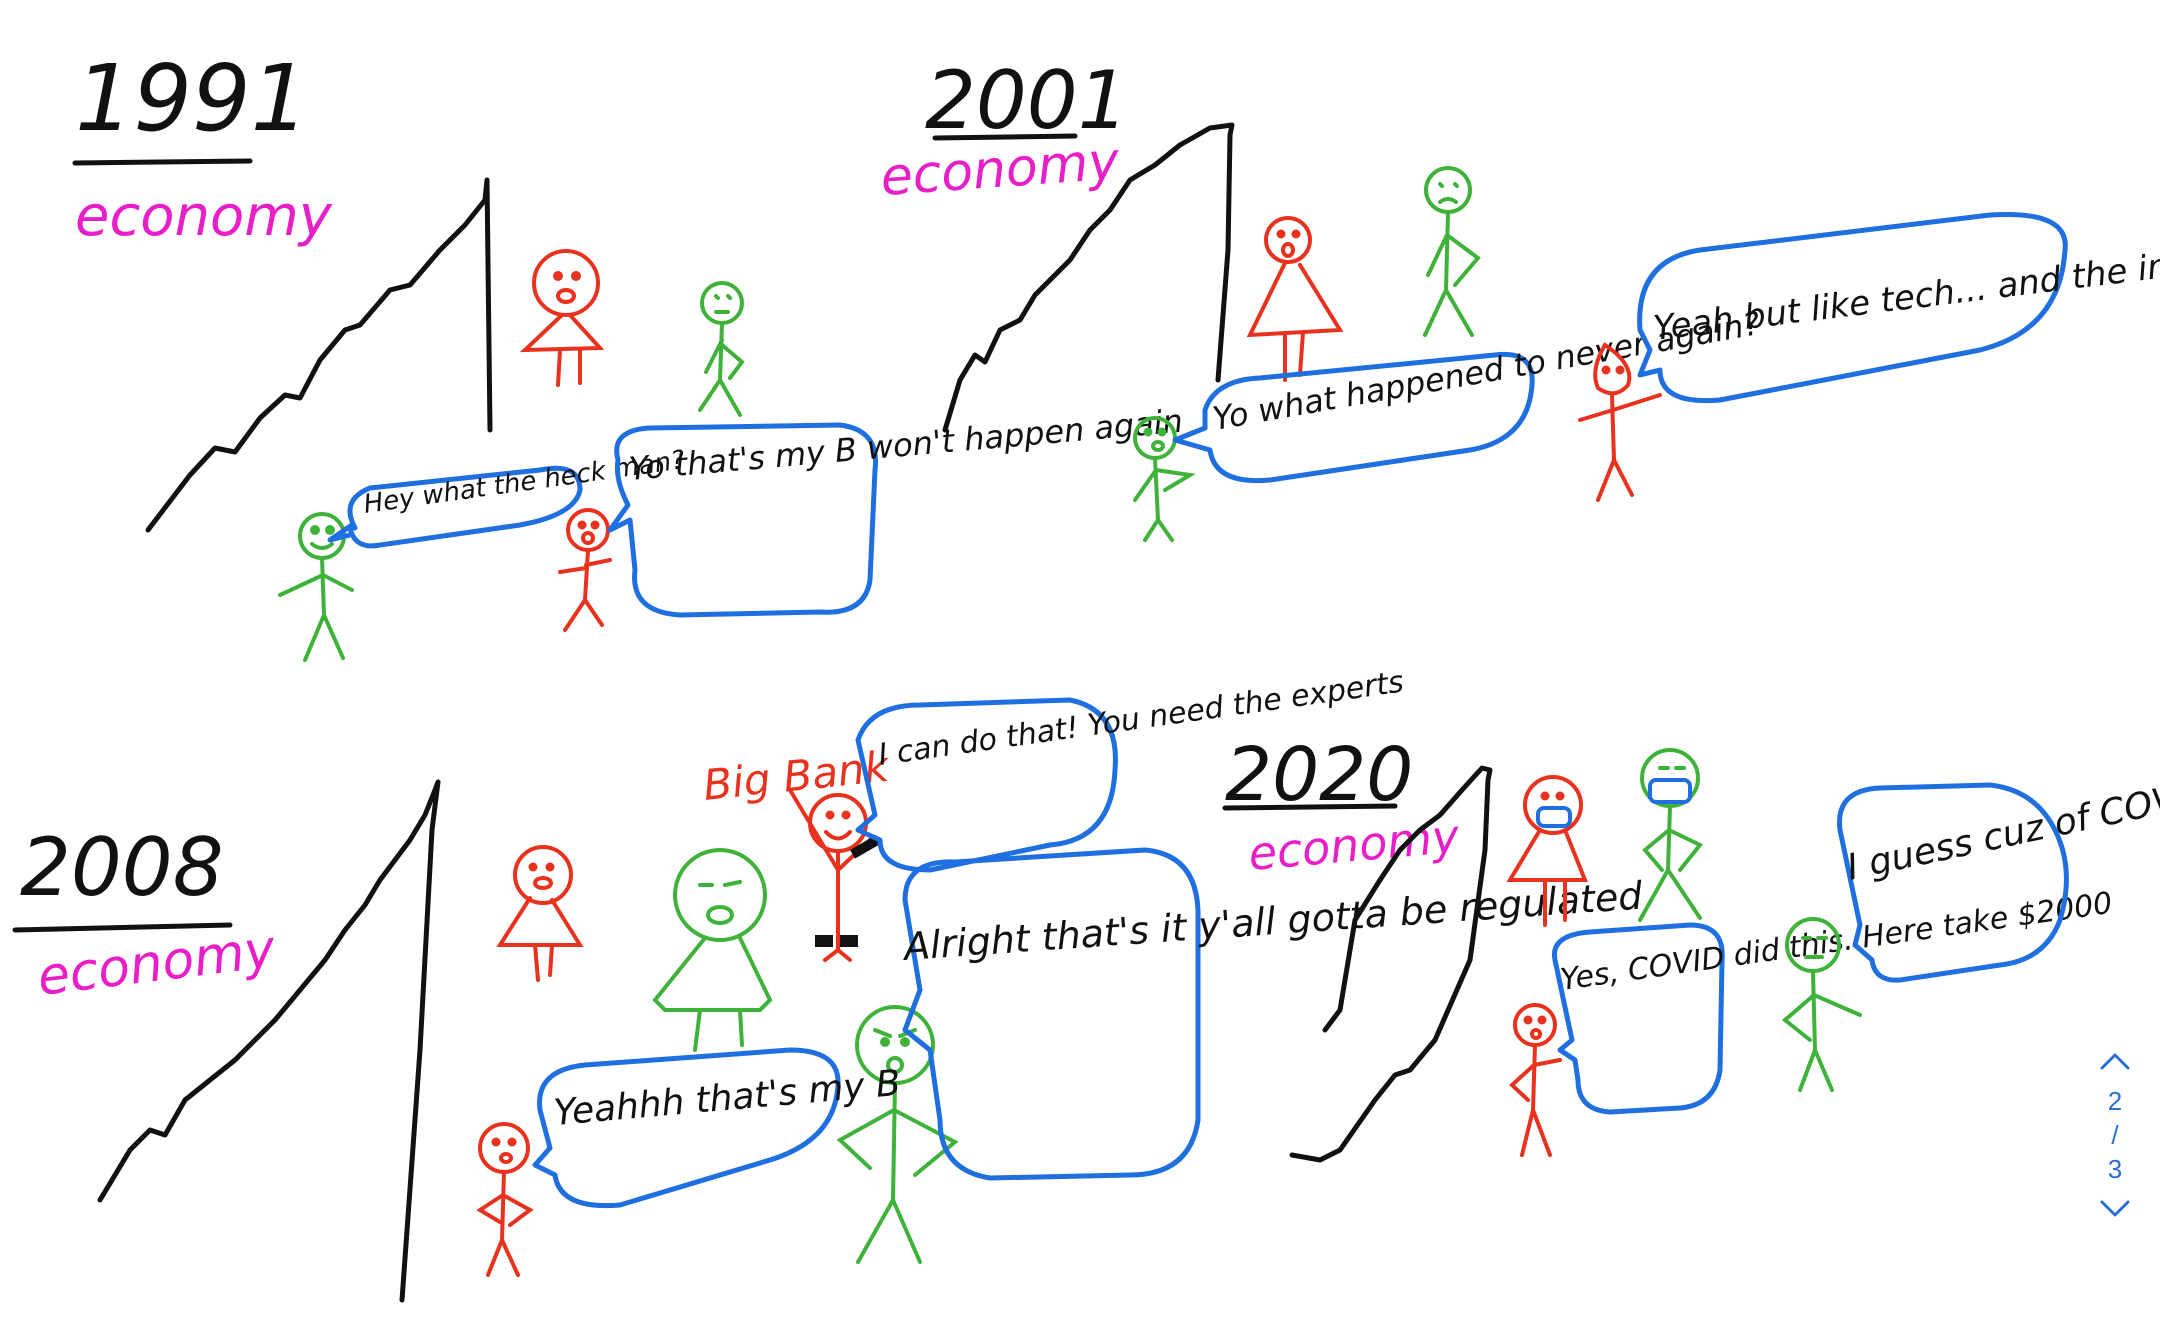  I want to click on green-person-2001-a, so click(1452, 251).